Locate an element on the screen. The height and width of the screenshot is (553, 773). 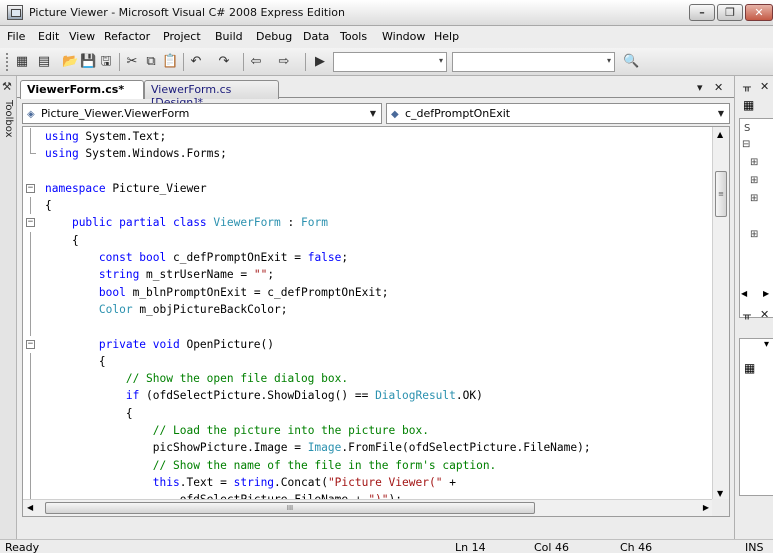
add-item-icon: ▤ is located at coordinates (44, 62).